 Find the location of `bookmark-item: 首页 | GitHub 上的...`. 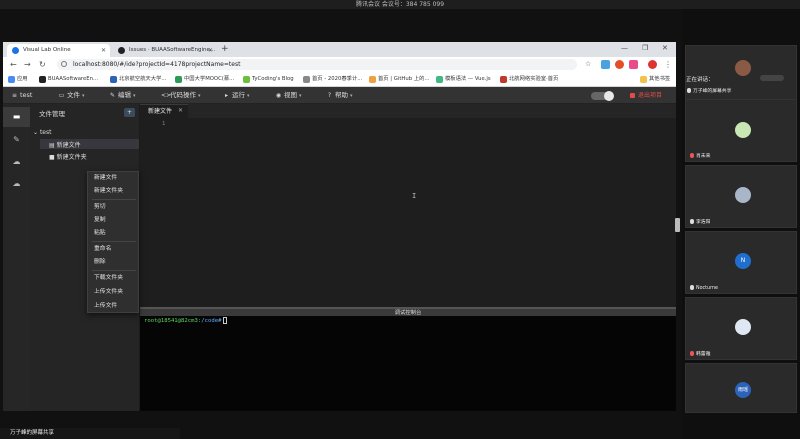

bookmark-item: 首页 | GitHub 上的... is located at coordinates (399, 79).